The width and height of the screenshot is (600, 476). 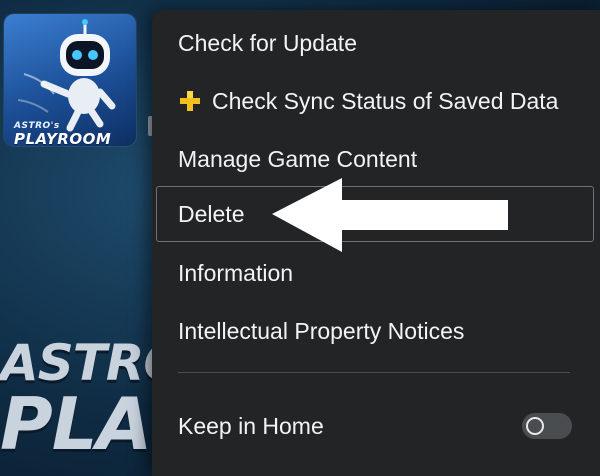 I want to click on white-left-arrow-icon, so click(x=390, y=215).